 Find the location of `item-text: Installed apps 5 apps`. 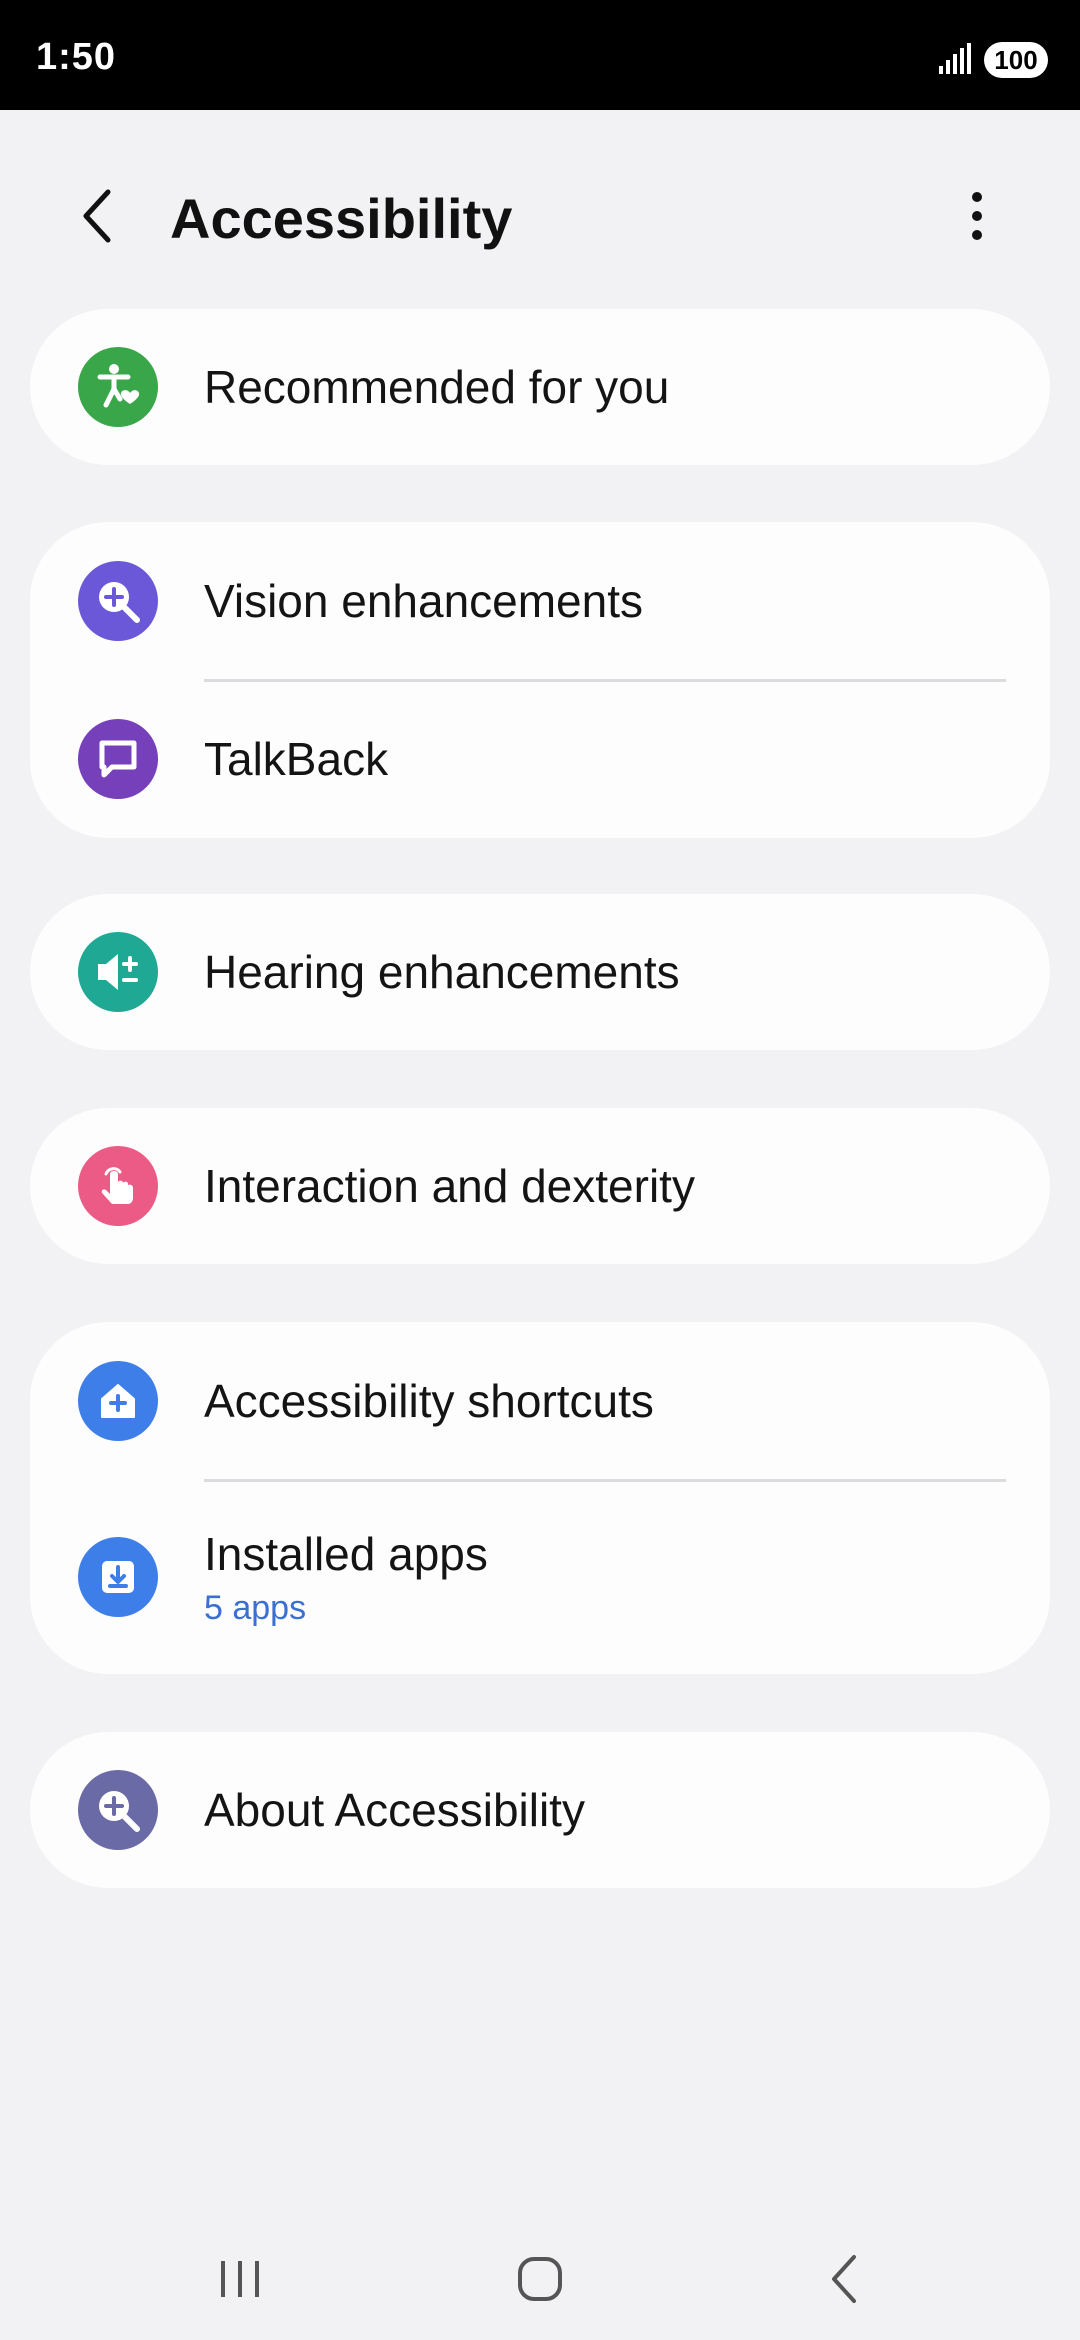

item-text: Installed apps 5 apps is located at coordinates (346, 1577).